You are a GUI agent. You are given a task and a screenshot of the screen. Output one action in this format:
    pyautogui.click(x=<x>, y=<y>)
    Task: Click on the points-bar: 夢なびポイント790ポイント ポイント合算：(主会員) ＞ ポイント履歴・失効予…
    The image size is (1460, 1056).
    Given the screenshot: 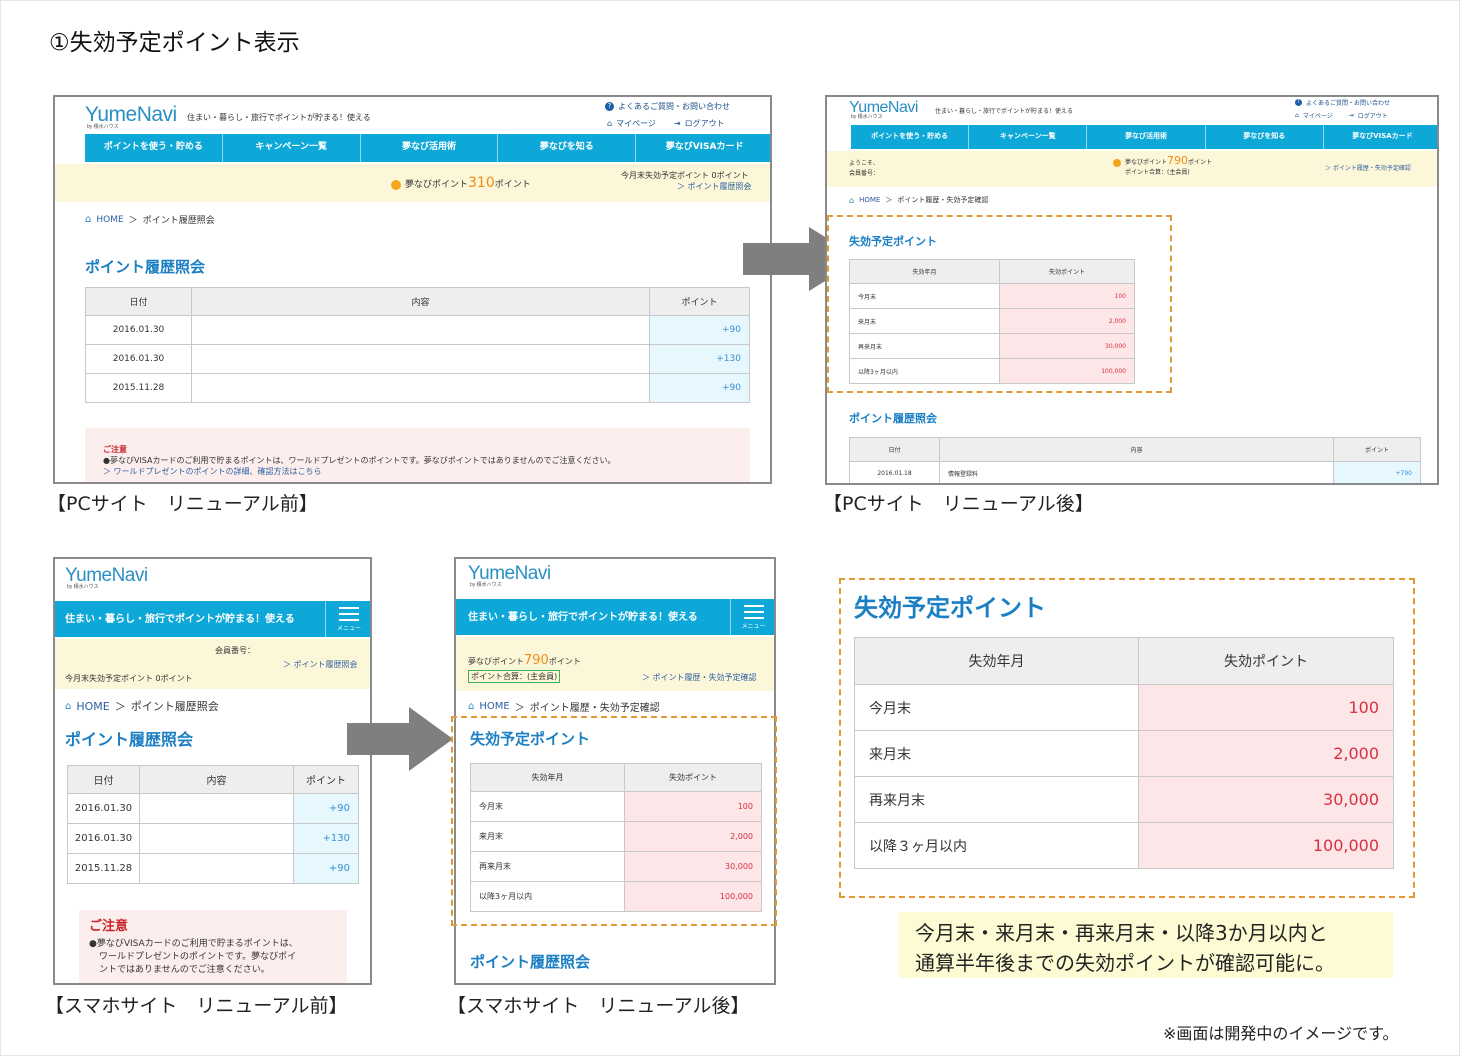 What is the action you would take?
    pyautogui.click(x=615, y=664)
    